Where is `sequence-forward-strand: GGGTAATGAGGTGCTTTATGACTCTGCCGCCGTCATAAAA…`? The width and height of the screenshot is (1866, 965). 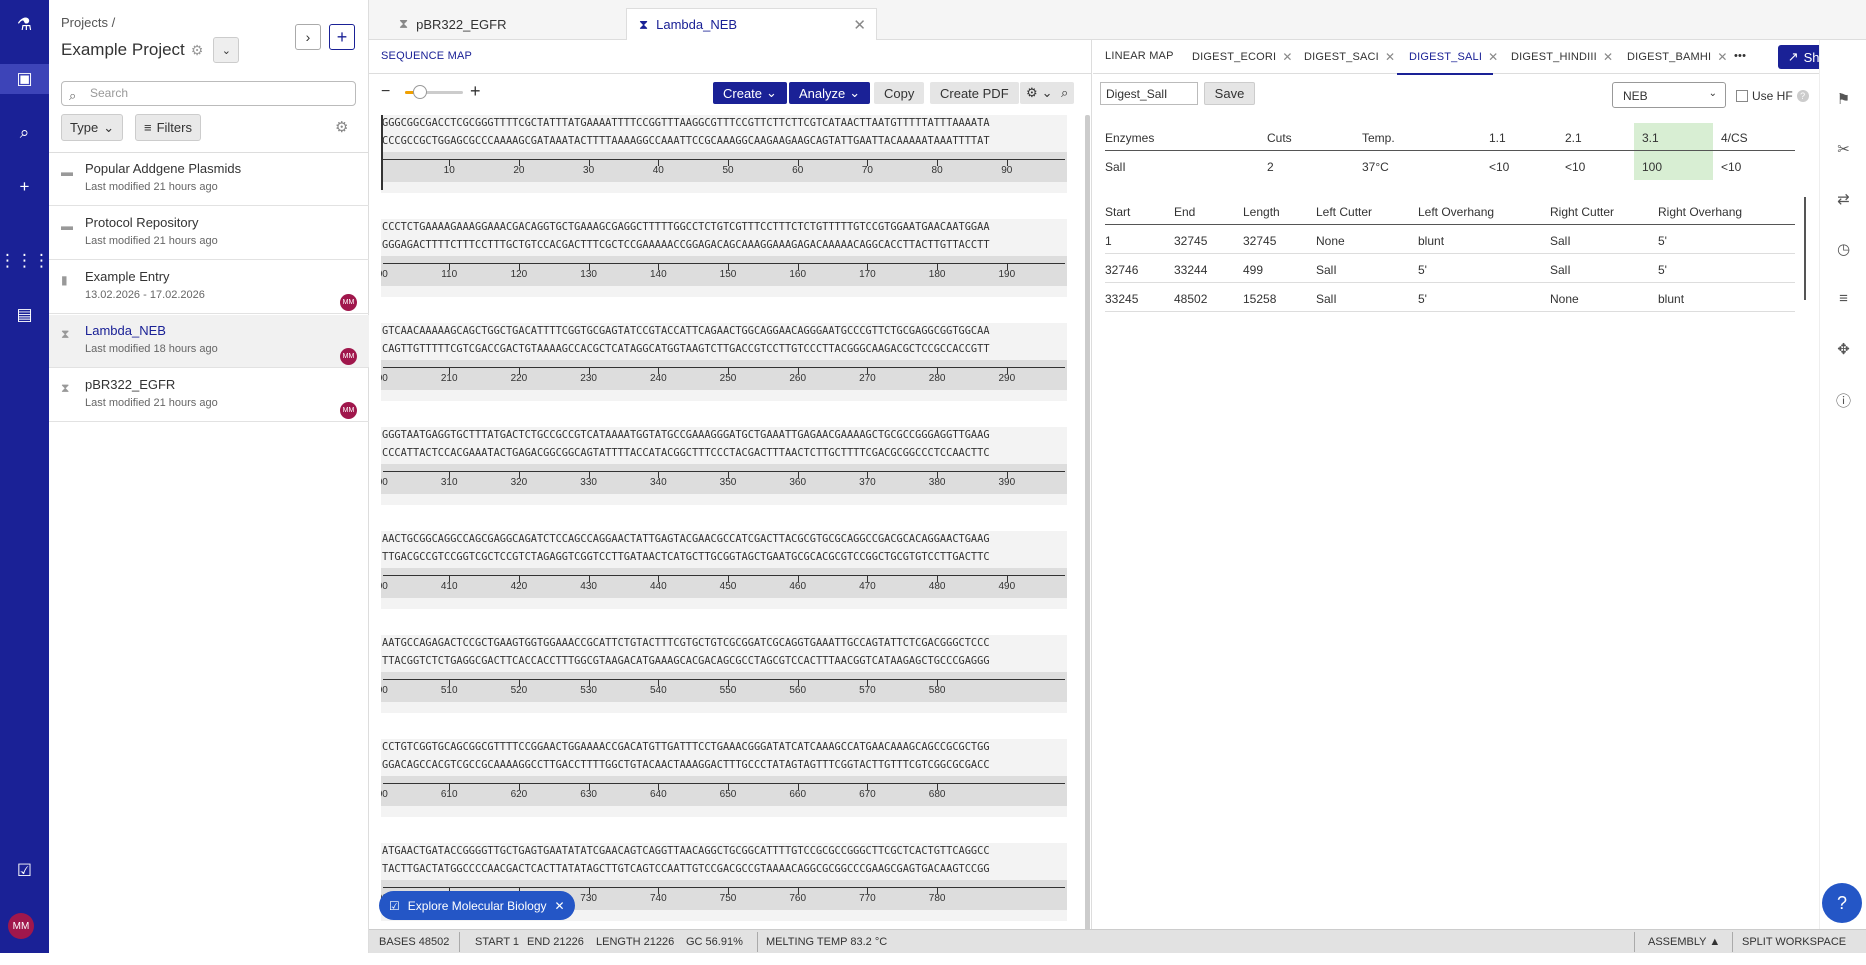 sequence-forward-strand: GGGTAATGAGGTGCTTTATGACTCTGCCGCCGTCATAAAA… is located at coordinates (724, 435).